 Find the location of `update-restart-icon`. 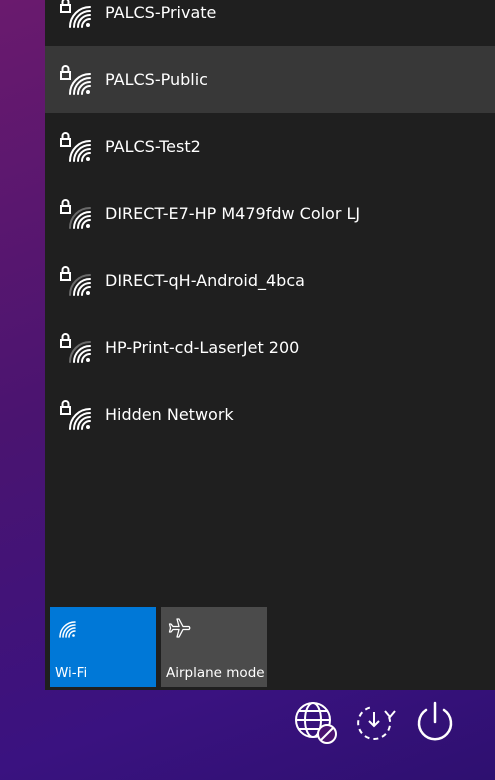

update-restart-icon is located at coordinates (375, 723).